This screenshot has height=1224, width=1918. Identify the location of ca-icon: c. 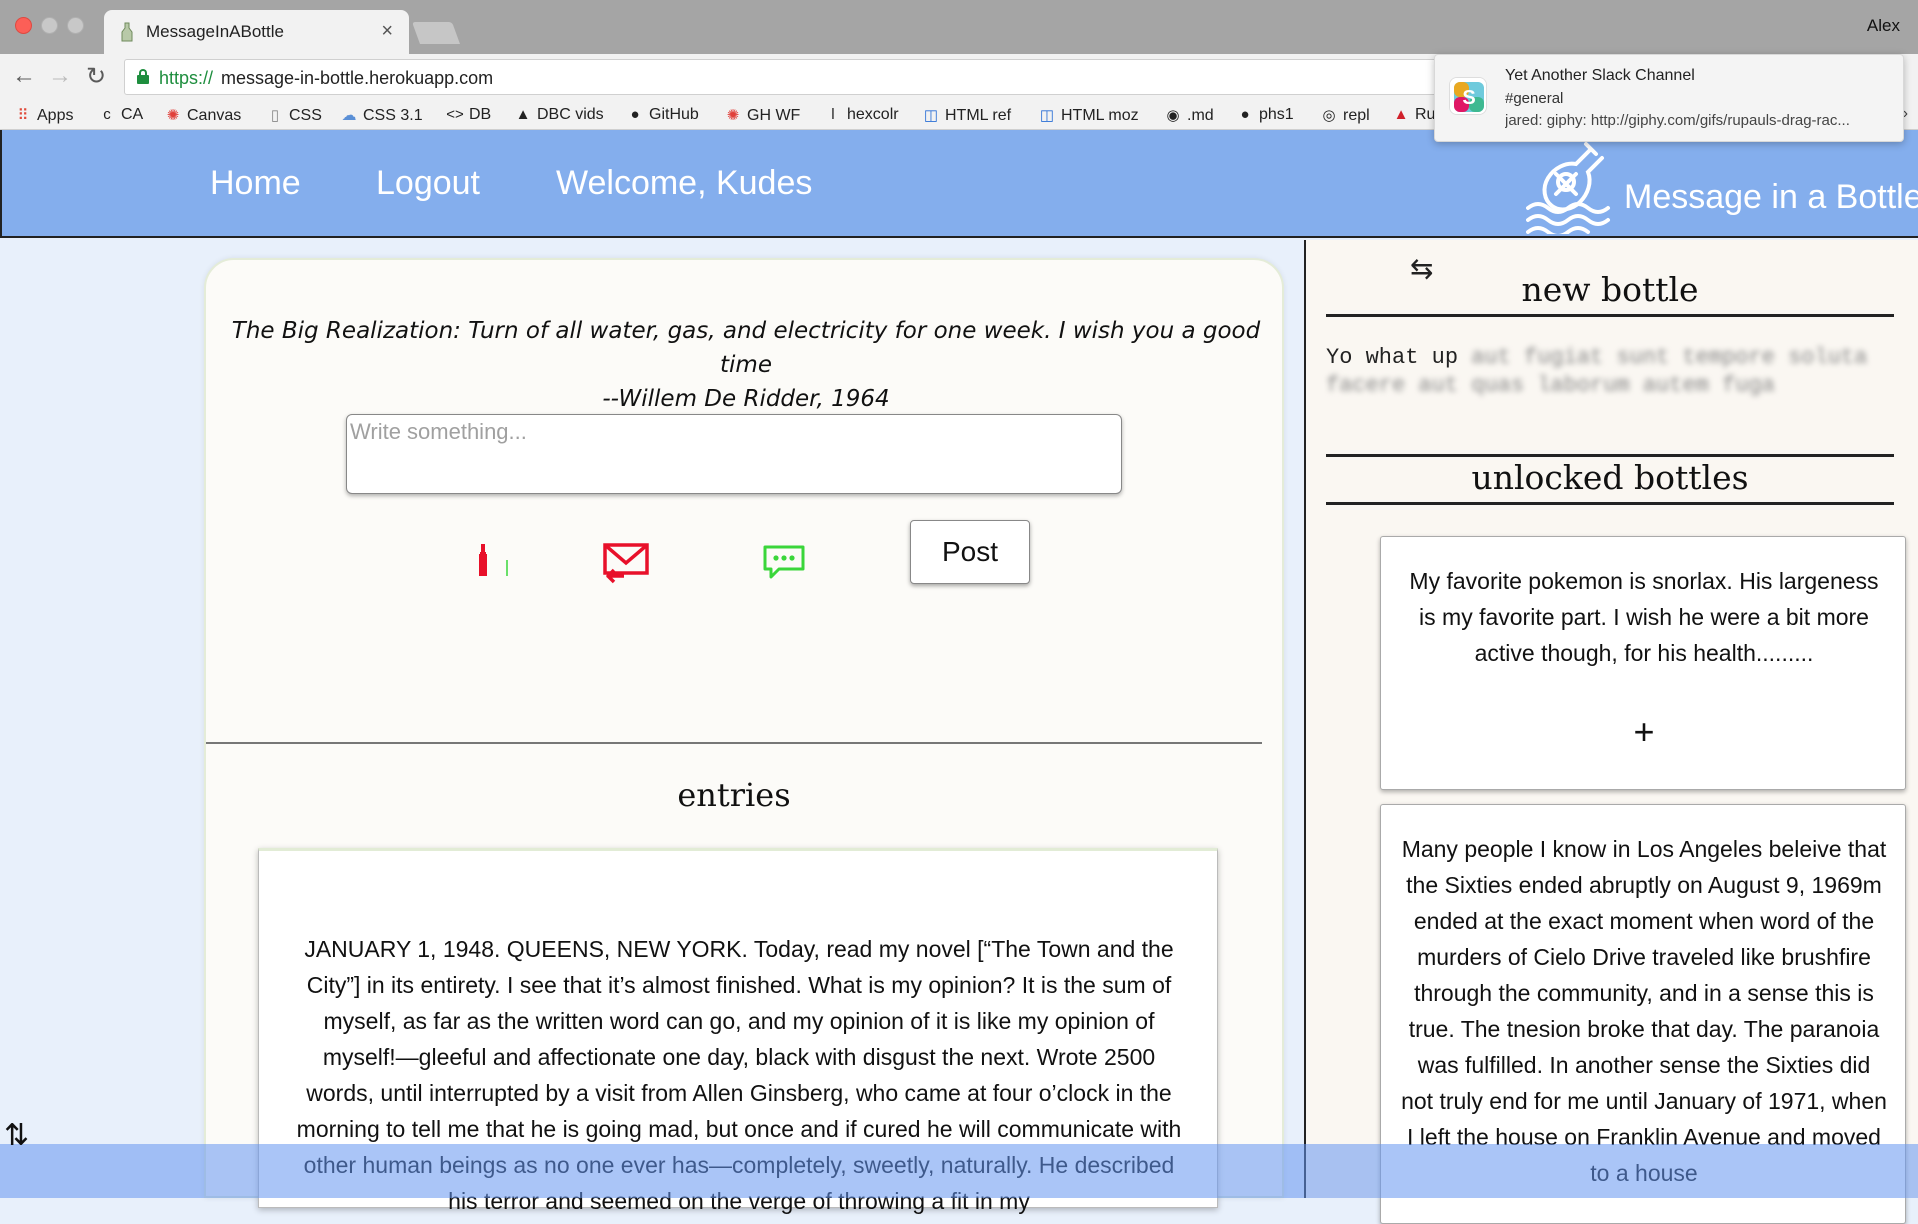
(107, 114).